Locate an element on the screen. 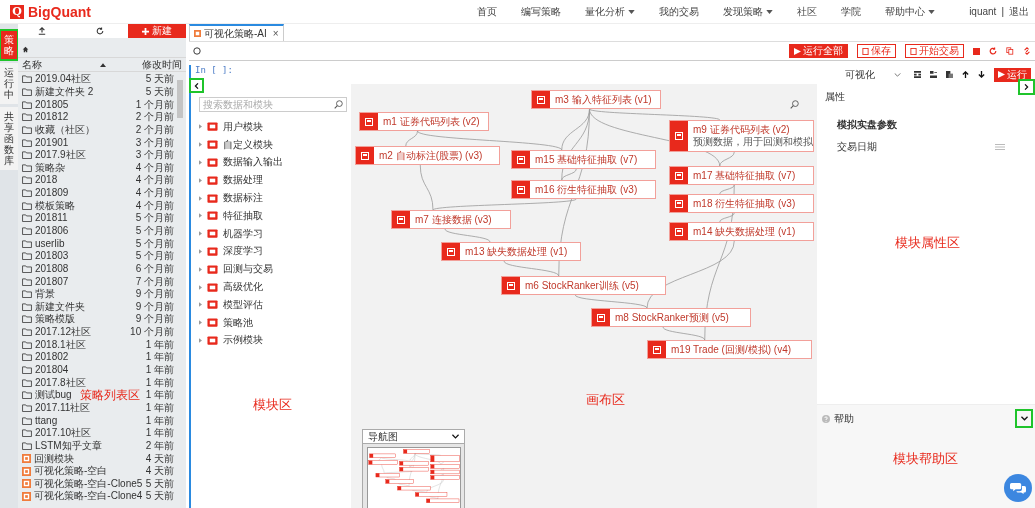 The image size is (1035, 508). chat-button is located at coordinates (1018, 488).